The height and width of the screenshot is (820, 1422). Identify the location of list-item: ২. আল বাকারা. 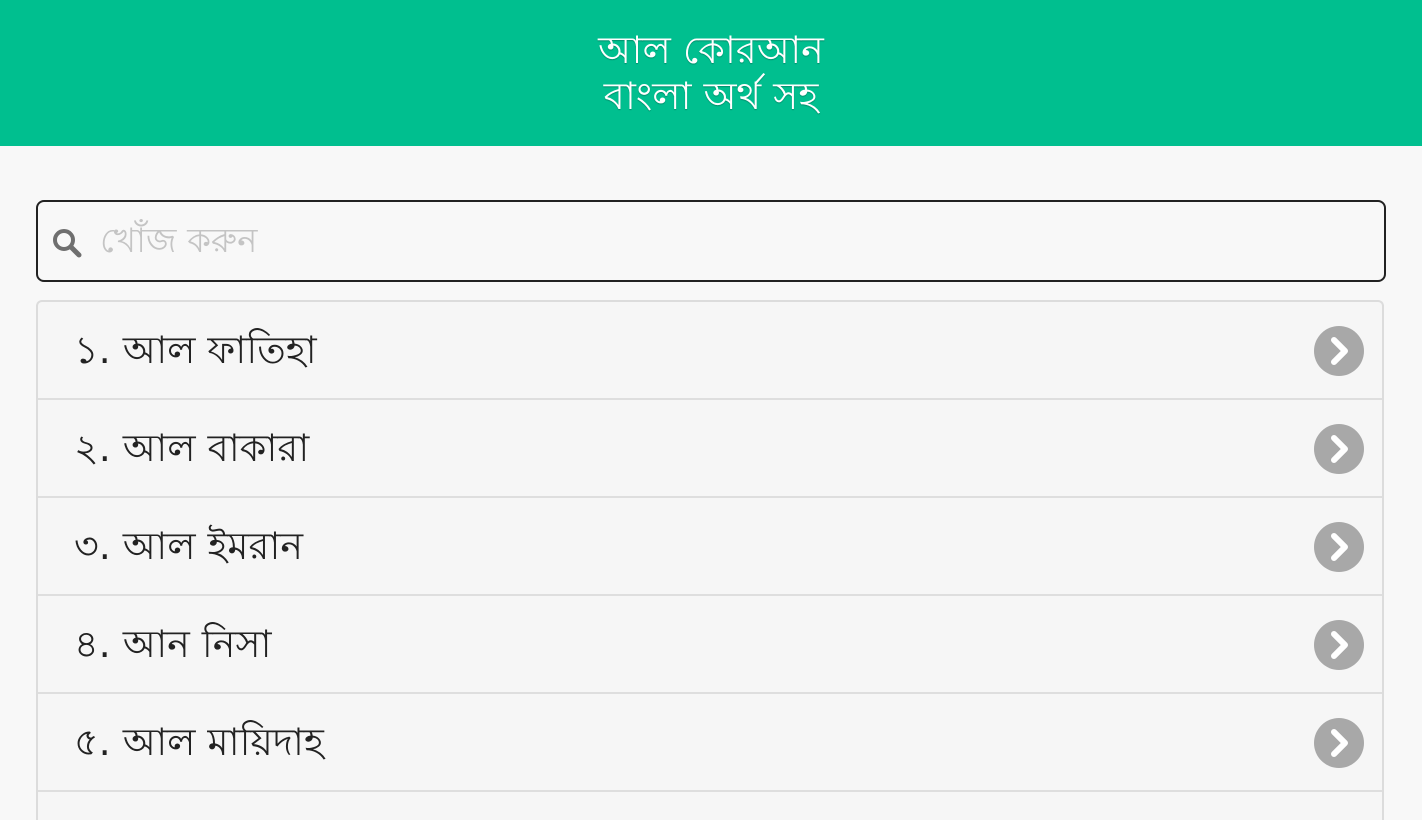
(710, 449).